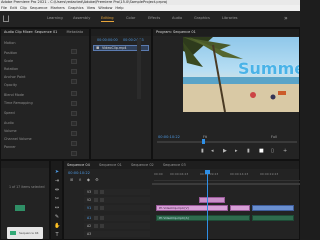 This screenshot has width=320, height=240. Describe the element at coordinates (89, 226) in the screenshot. I see `track-label: A2` at that location.